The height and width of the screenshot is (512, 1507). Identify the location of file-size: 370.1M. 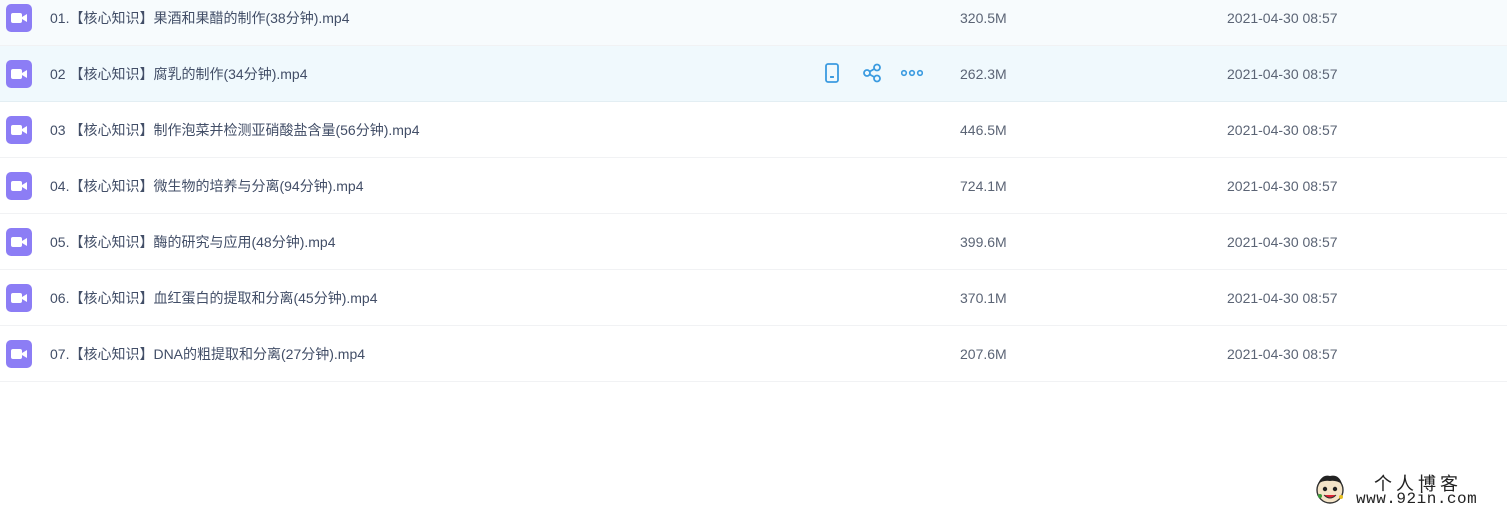
(983, 298).